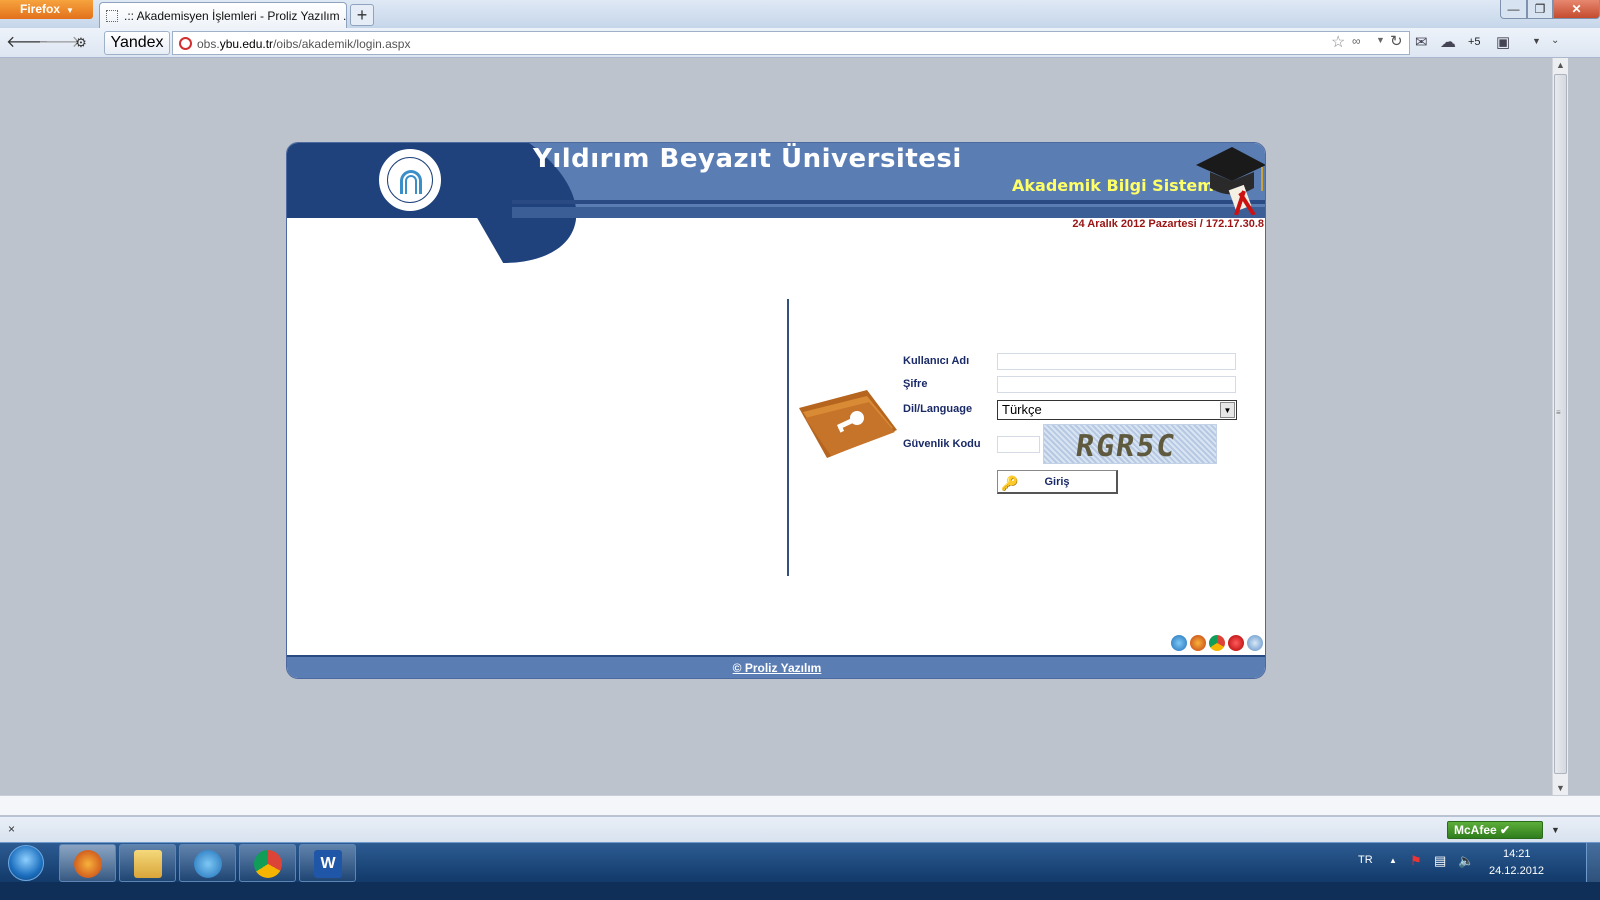 The height and width of the screenshot is (900, 1600). I want to click on language-select: Türkçe ▼, so click(1117, 410).